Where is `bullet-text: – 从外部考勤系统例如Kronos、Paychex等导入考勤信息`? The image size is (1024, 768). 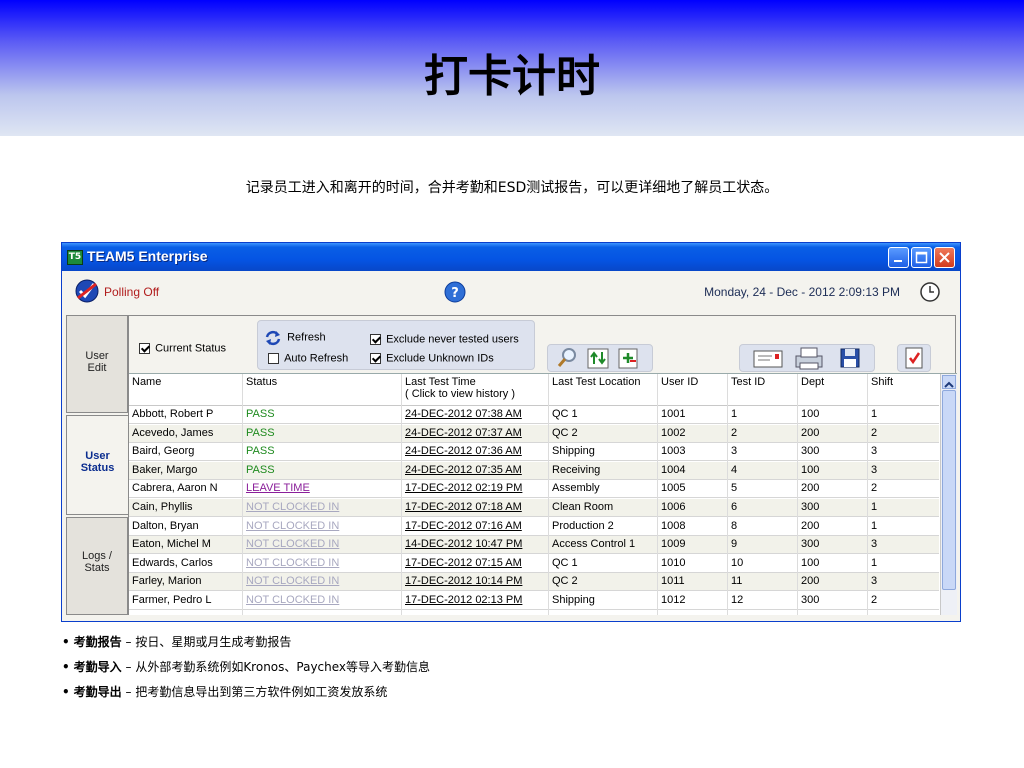
bullet-text: – 从外部考勤系统例如Kronos、Paychex等导入考勤信息 is located at coordinates (276, 667).